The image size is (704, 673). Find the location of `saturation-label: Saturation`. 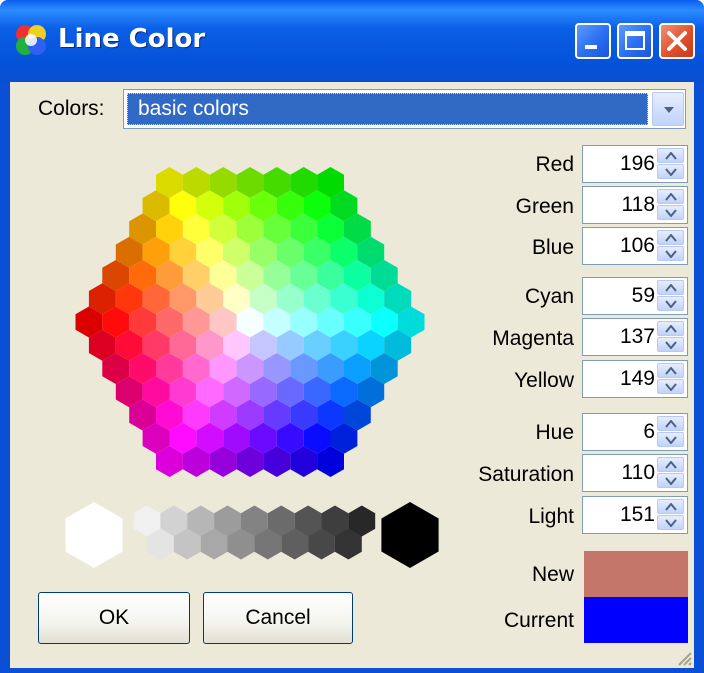

saturation-label: Saturation is located at coordinates (526, 474).